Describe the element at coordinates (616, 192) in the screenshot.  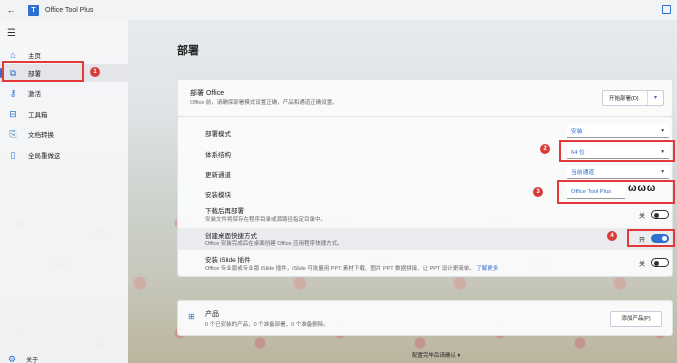
I see `highlight-install-module` at that location.